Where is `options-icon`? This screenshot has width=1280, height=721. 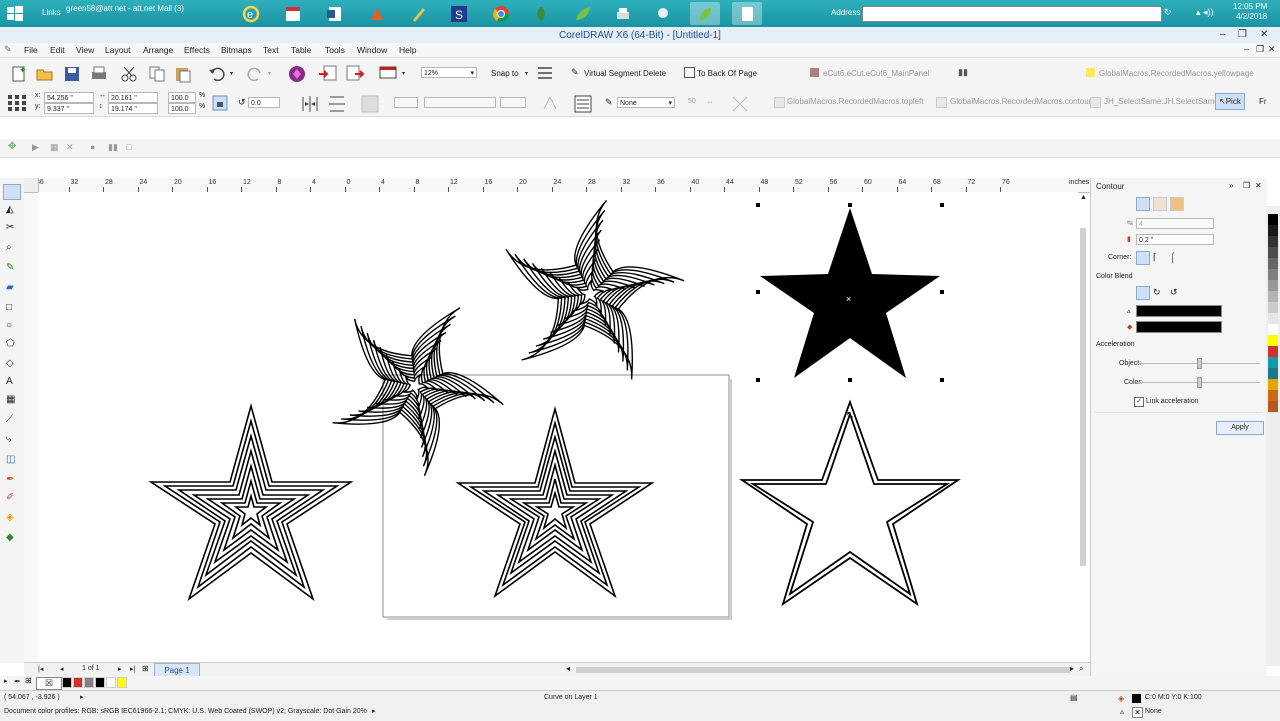 options-icon is located at coordinates (545, 73).